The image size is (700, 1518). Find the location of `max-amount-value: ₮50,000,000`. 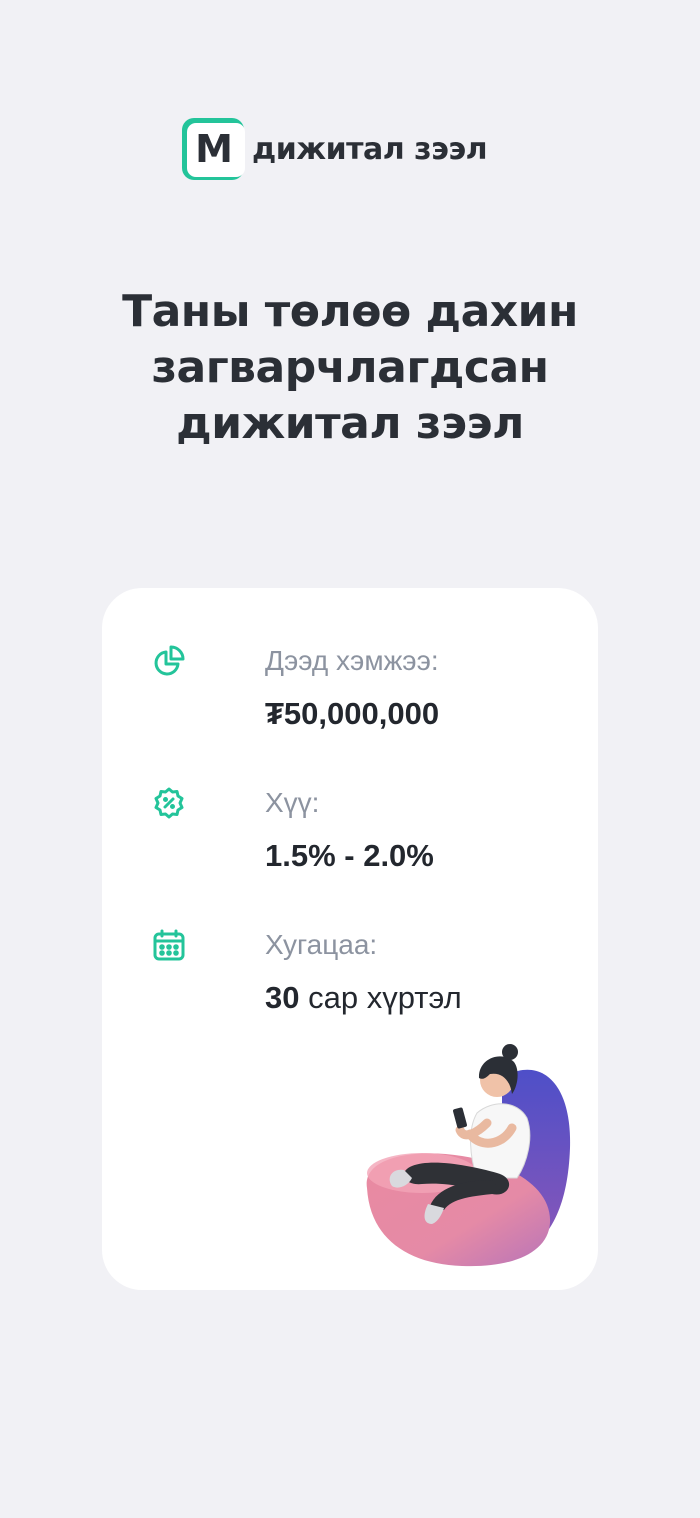

max-amount-value: ₮50,000,000 is located at coordinates (352, 714).